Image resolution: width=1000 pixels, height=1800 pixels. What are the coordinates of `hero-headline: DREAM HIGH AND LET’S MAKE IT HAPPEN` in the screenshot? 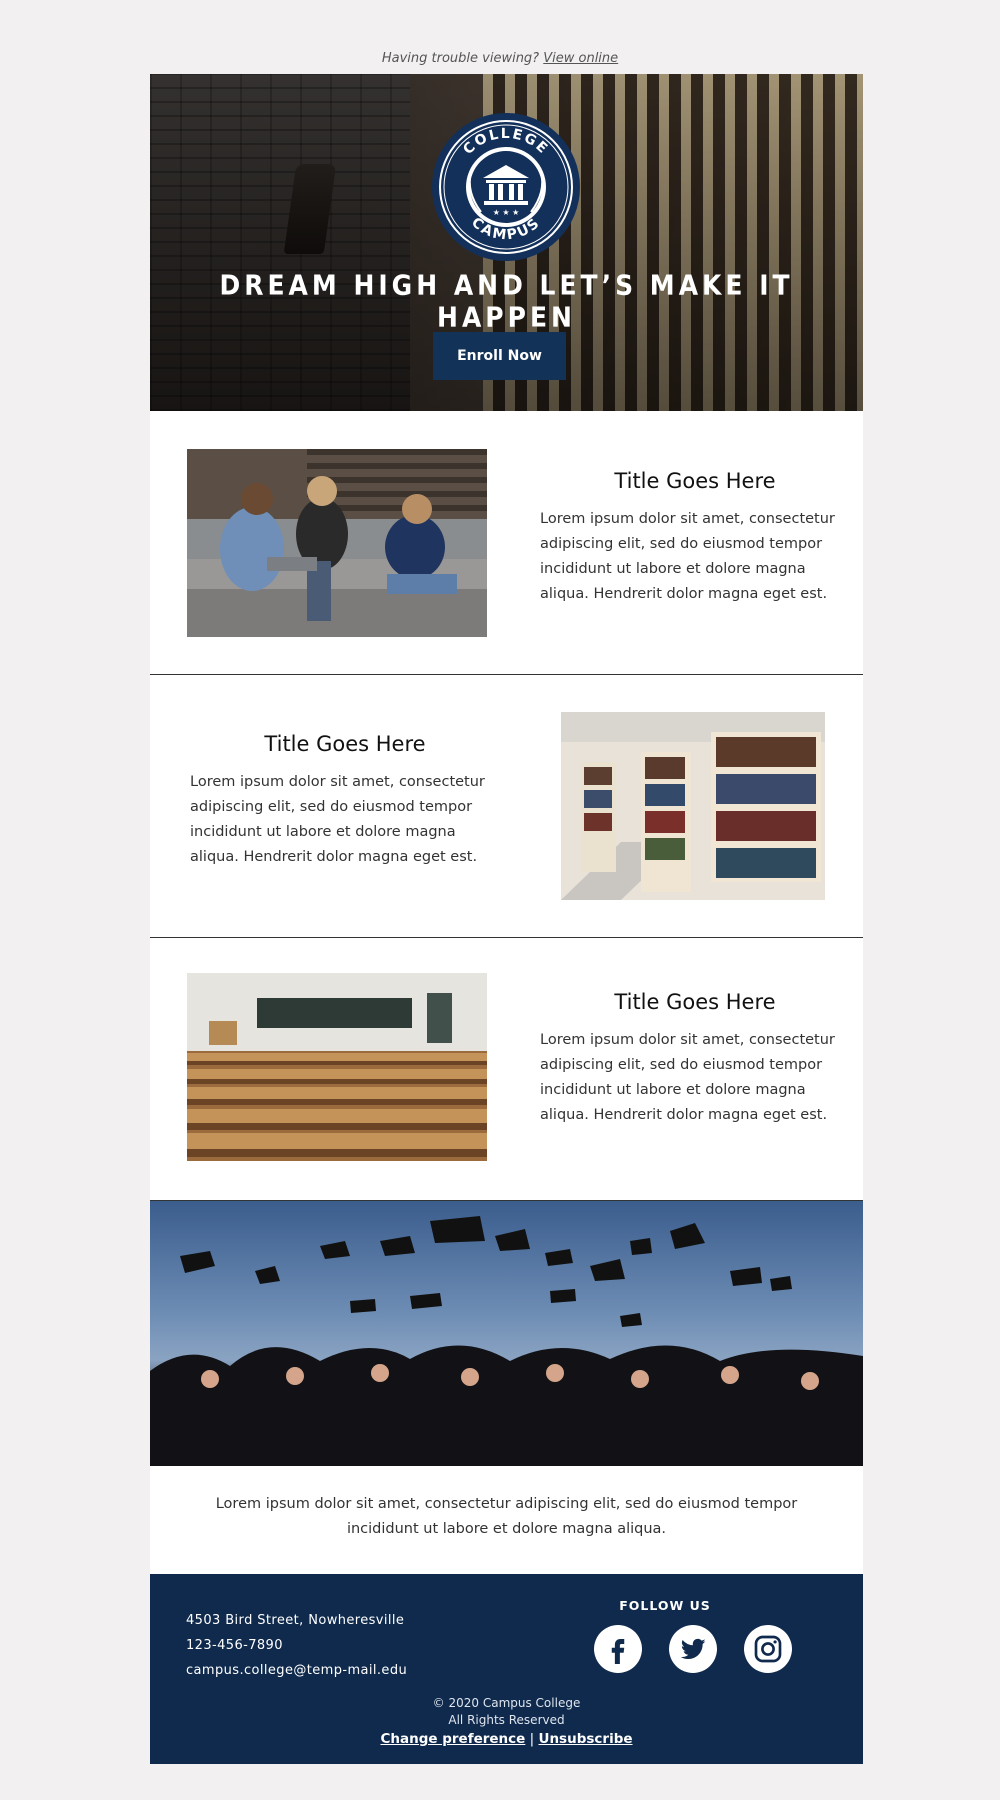 It's located at (506, 301).